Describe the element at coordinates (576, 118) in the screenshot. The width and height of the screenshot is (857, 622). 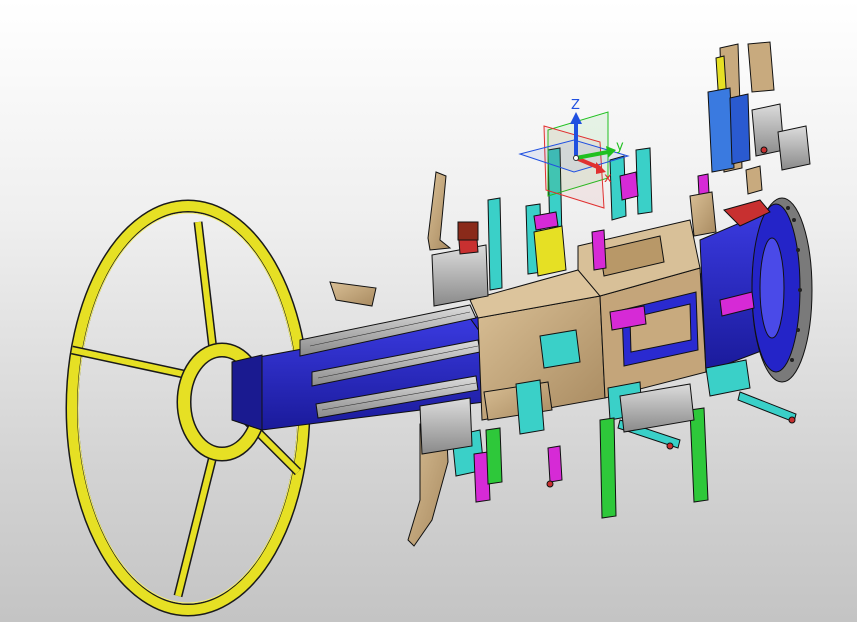
I see `compass-z-arrow` at that location.